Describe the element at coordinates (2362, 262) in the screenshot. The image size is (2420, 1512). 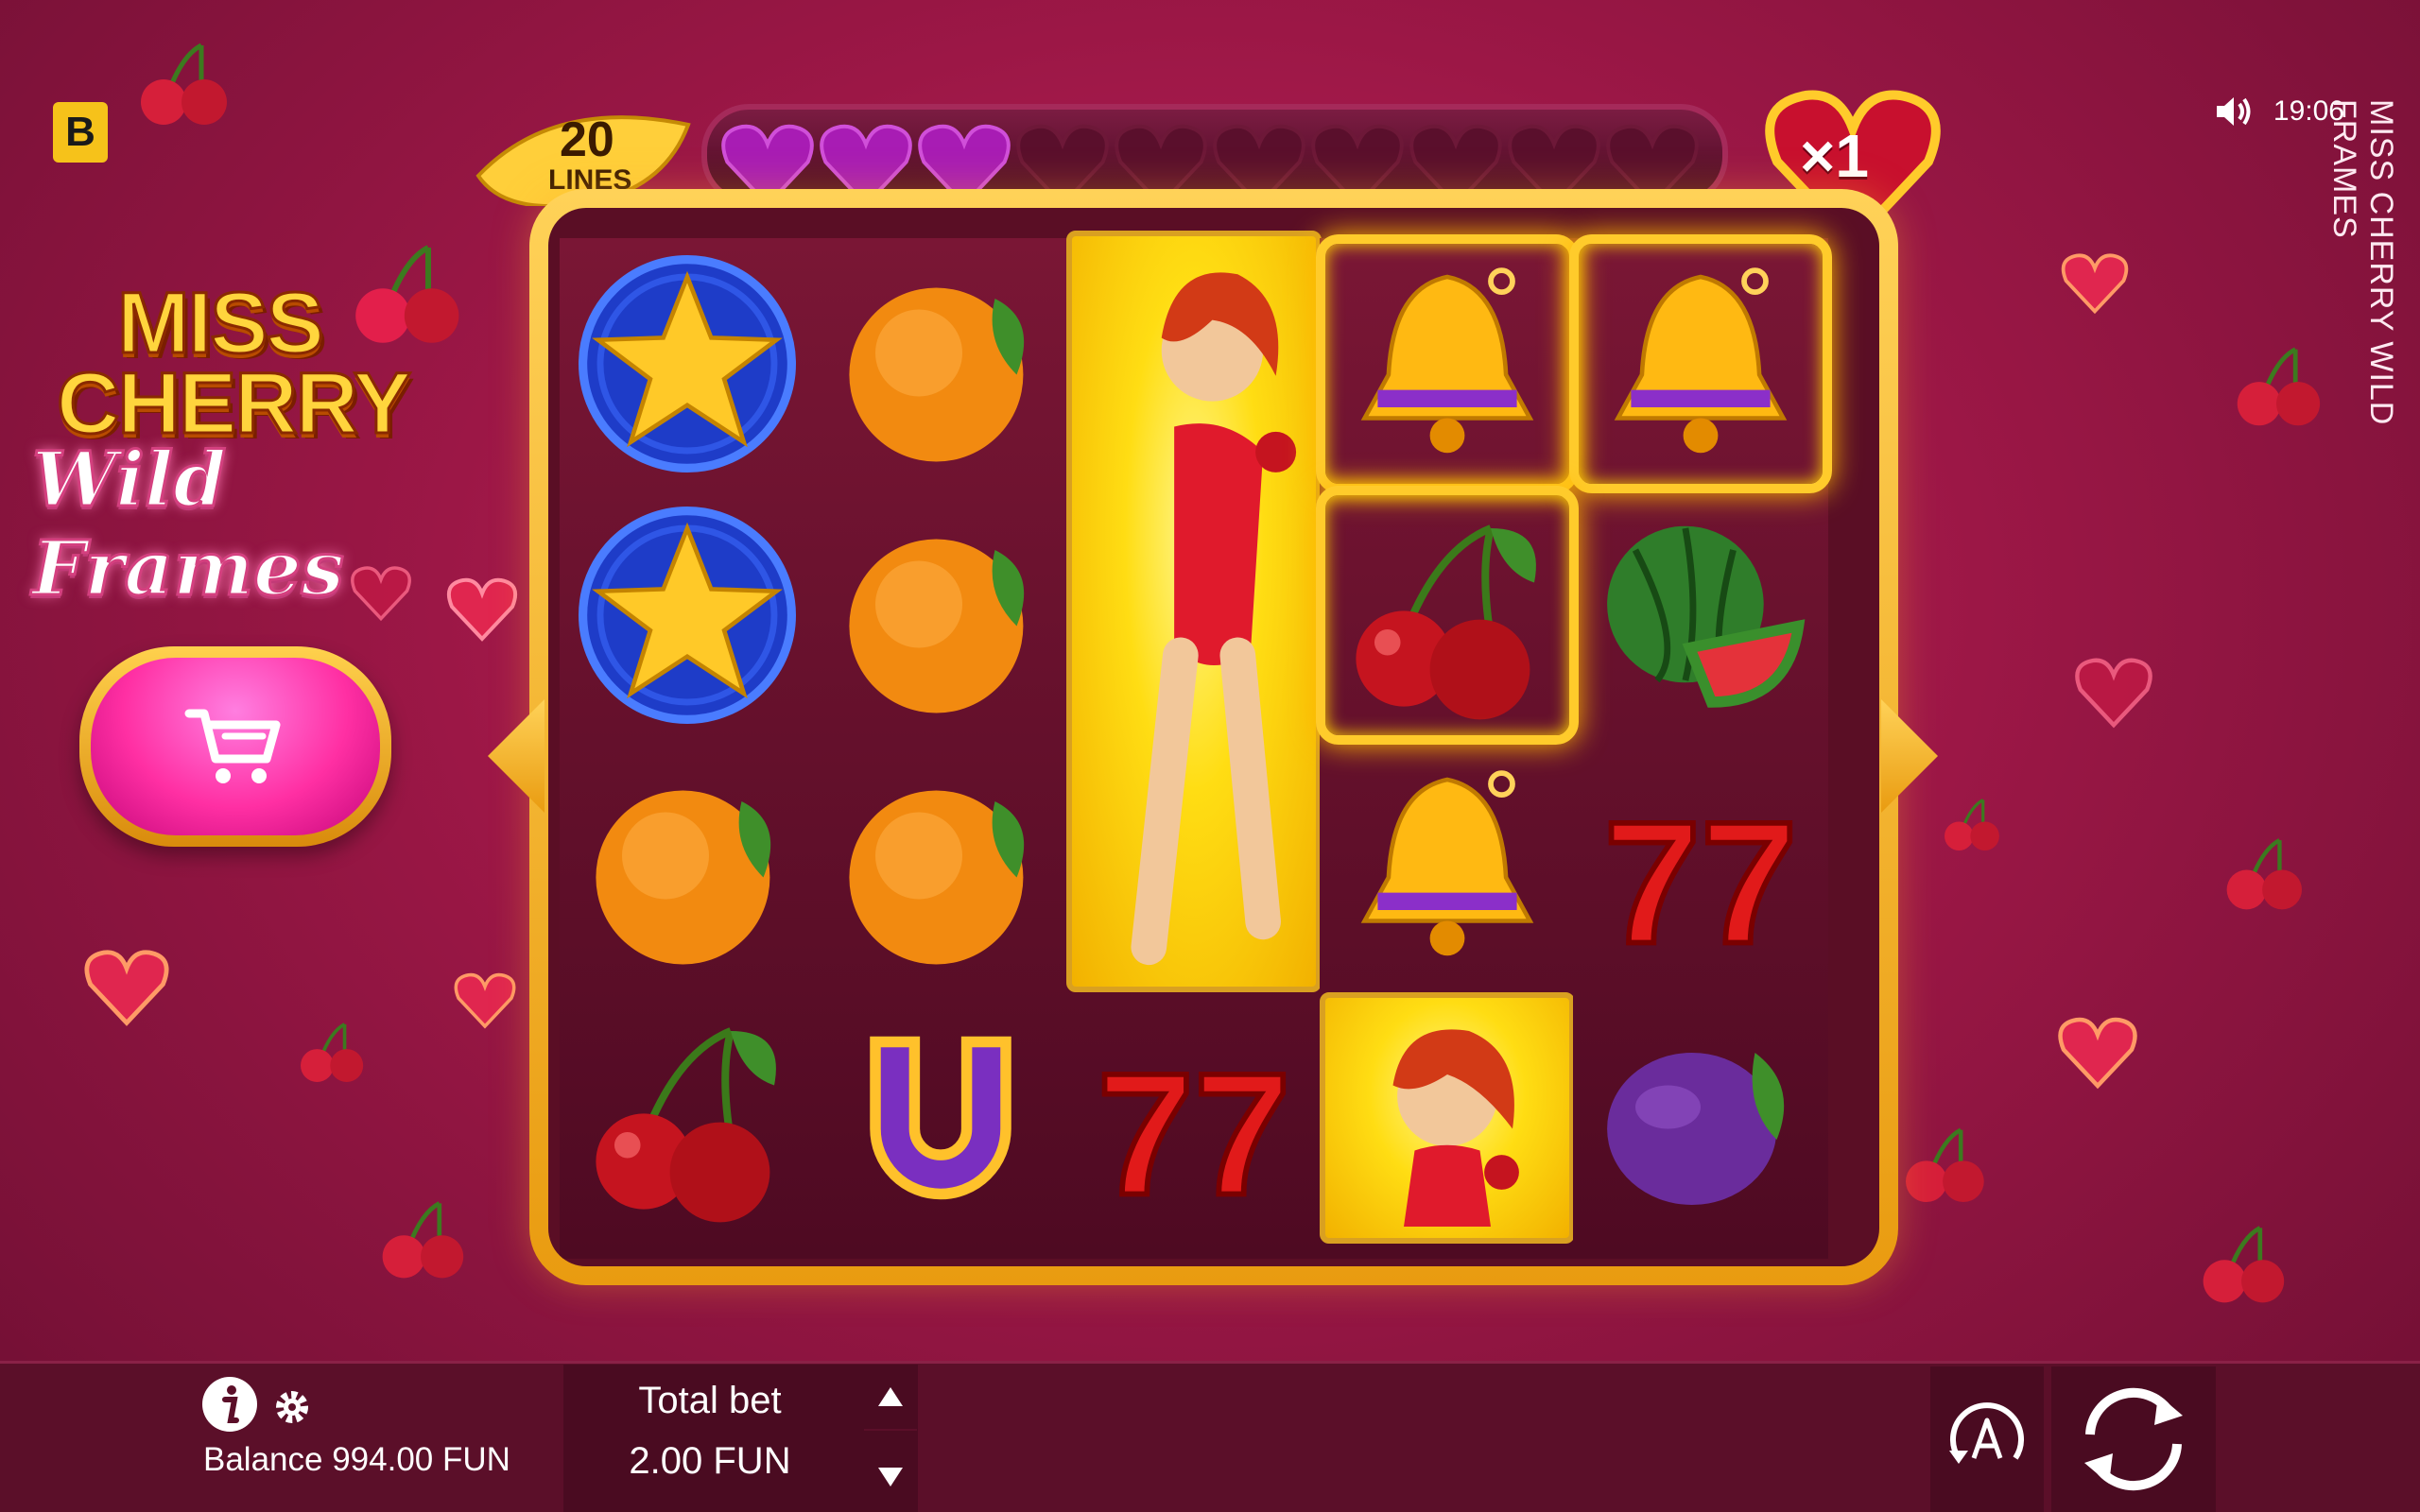
I see `game-title-vertical: MISS CHERRY WILD FRAMES` at that location.